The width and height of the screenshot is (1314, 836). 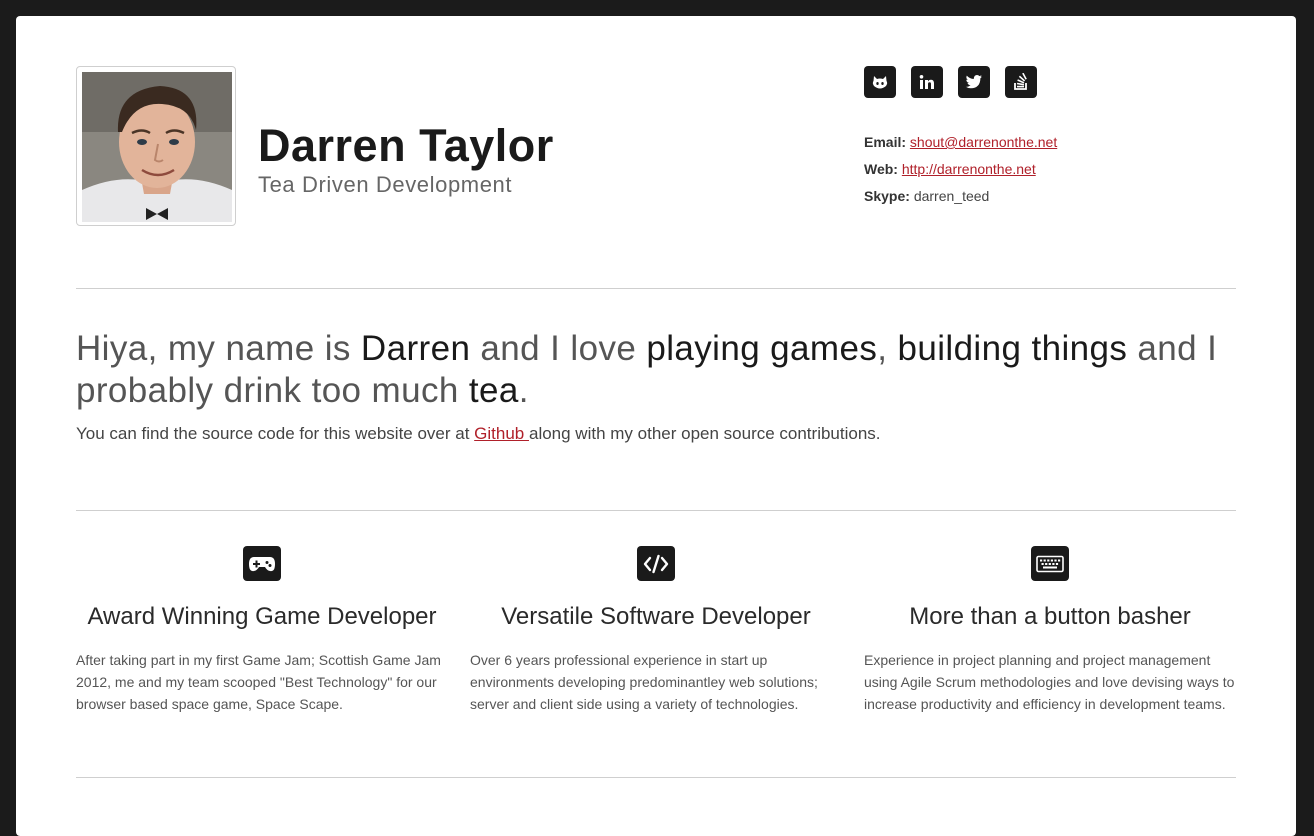 I want to click on github-link, so click(x=880, y=82).